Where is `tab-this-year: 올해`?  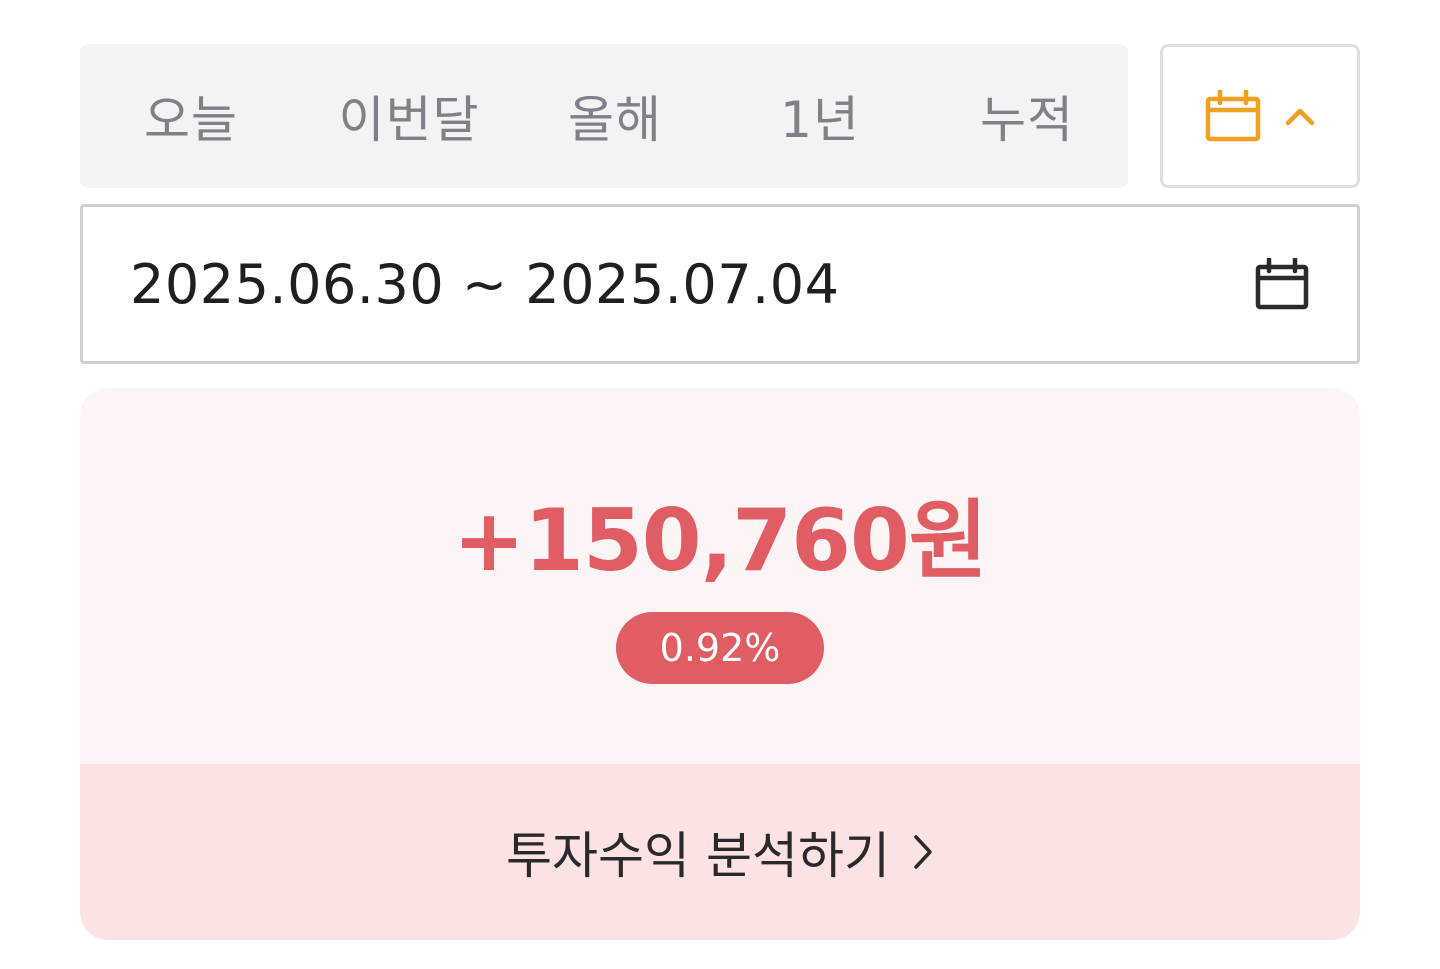 tab-this-year: 올해 is located at coordinates (615, 116).